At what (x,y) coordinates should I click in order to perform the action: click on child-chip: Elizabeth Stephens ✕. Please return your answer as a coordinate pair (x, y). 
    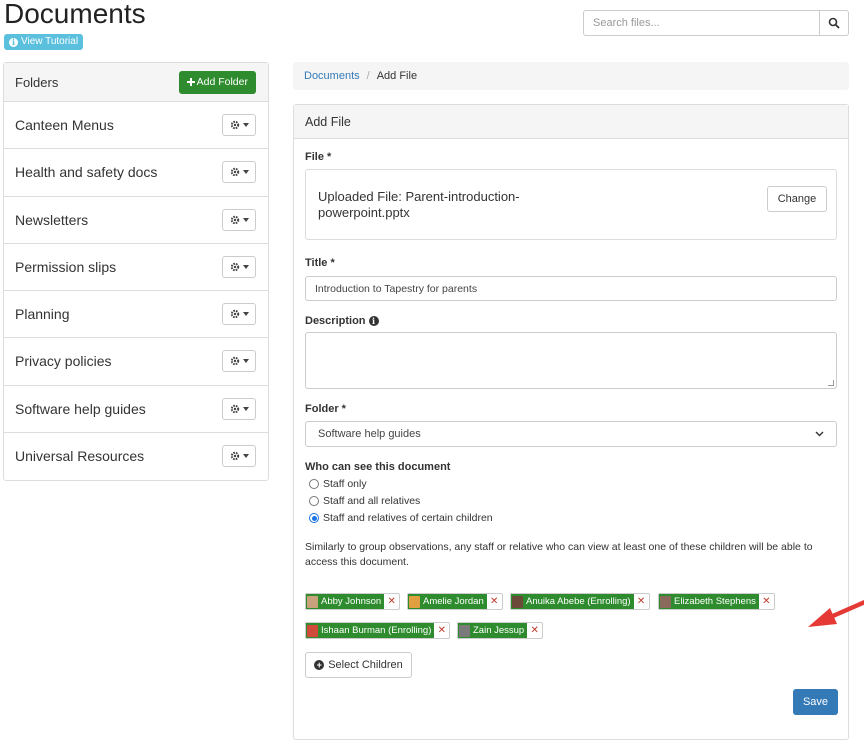
    Looking at the image, I should click on (716, 601).